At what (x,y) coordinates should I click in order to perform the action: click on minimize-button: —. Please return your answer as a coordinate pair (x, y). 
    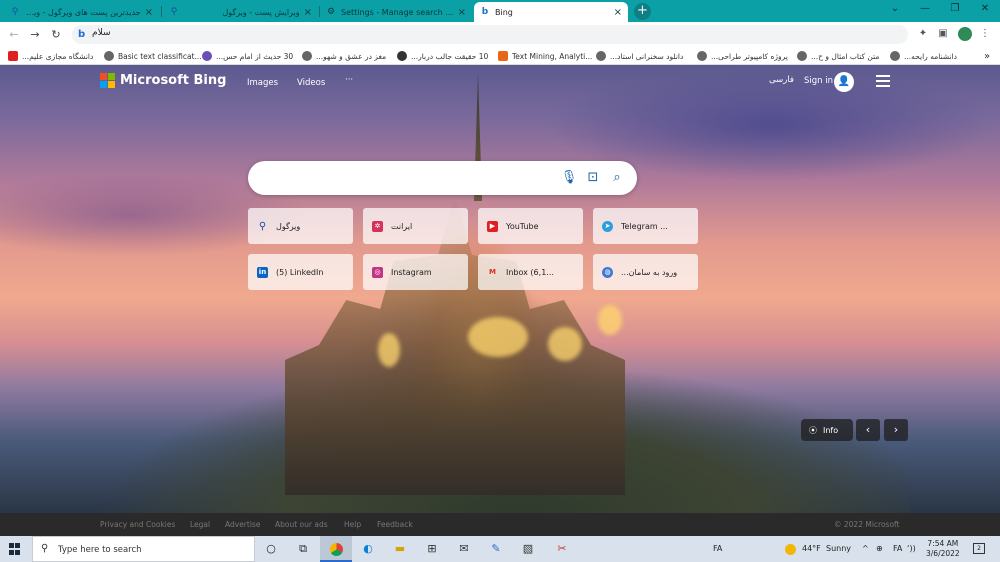
    Looking at the image, I should click on (925, 10).